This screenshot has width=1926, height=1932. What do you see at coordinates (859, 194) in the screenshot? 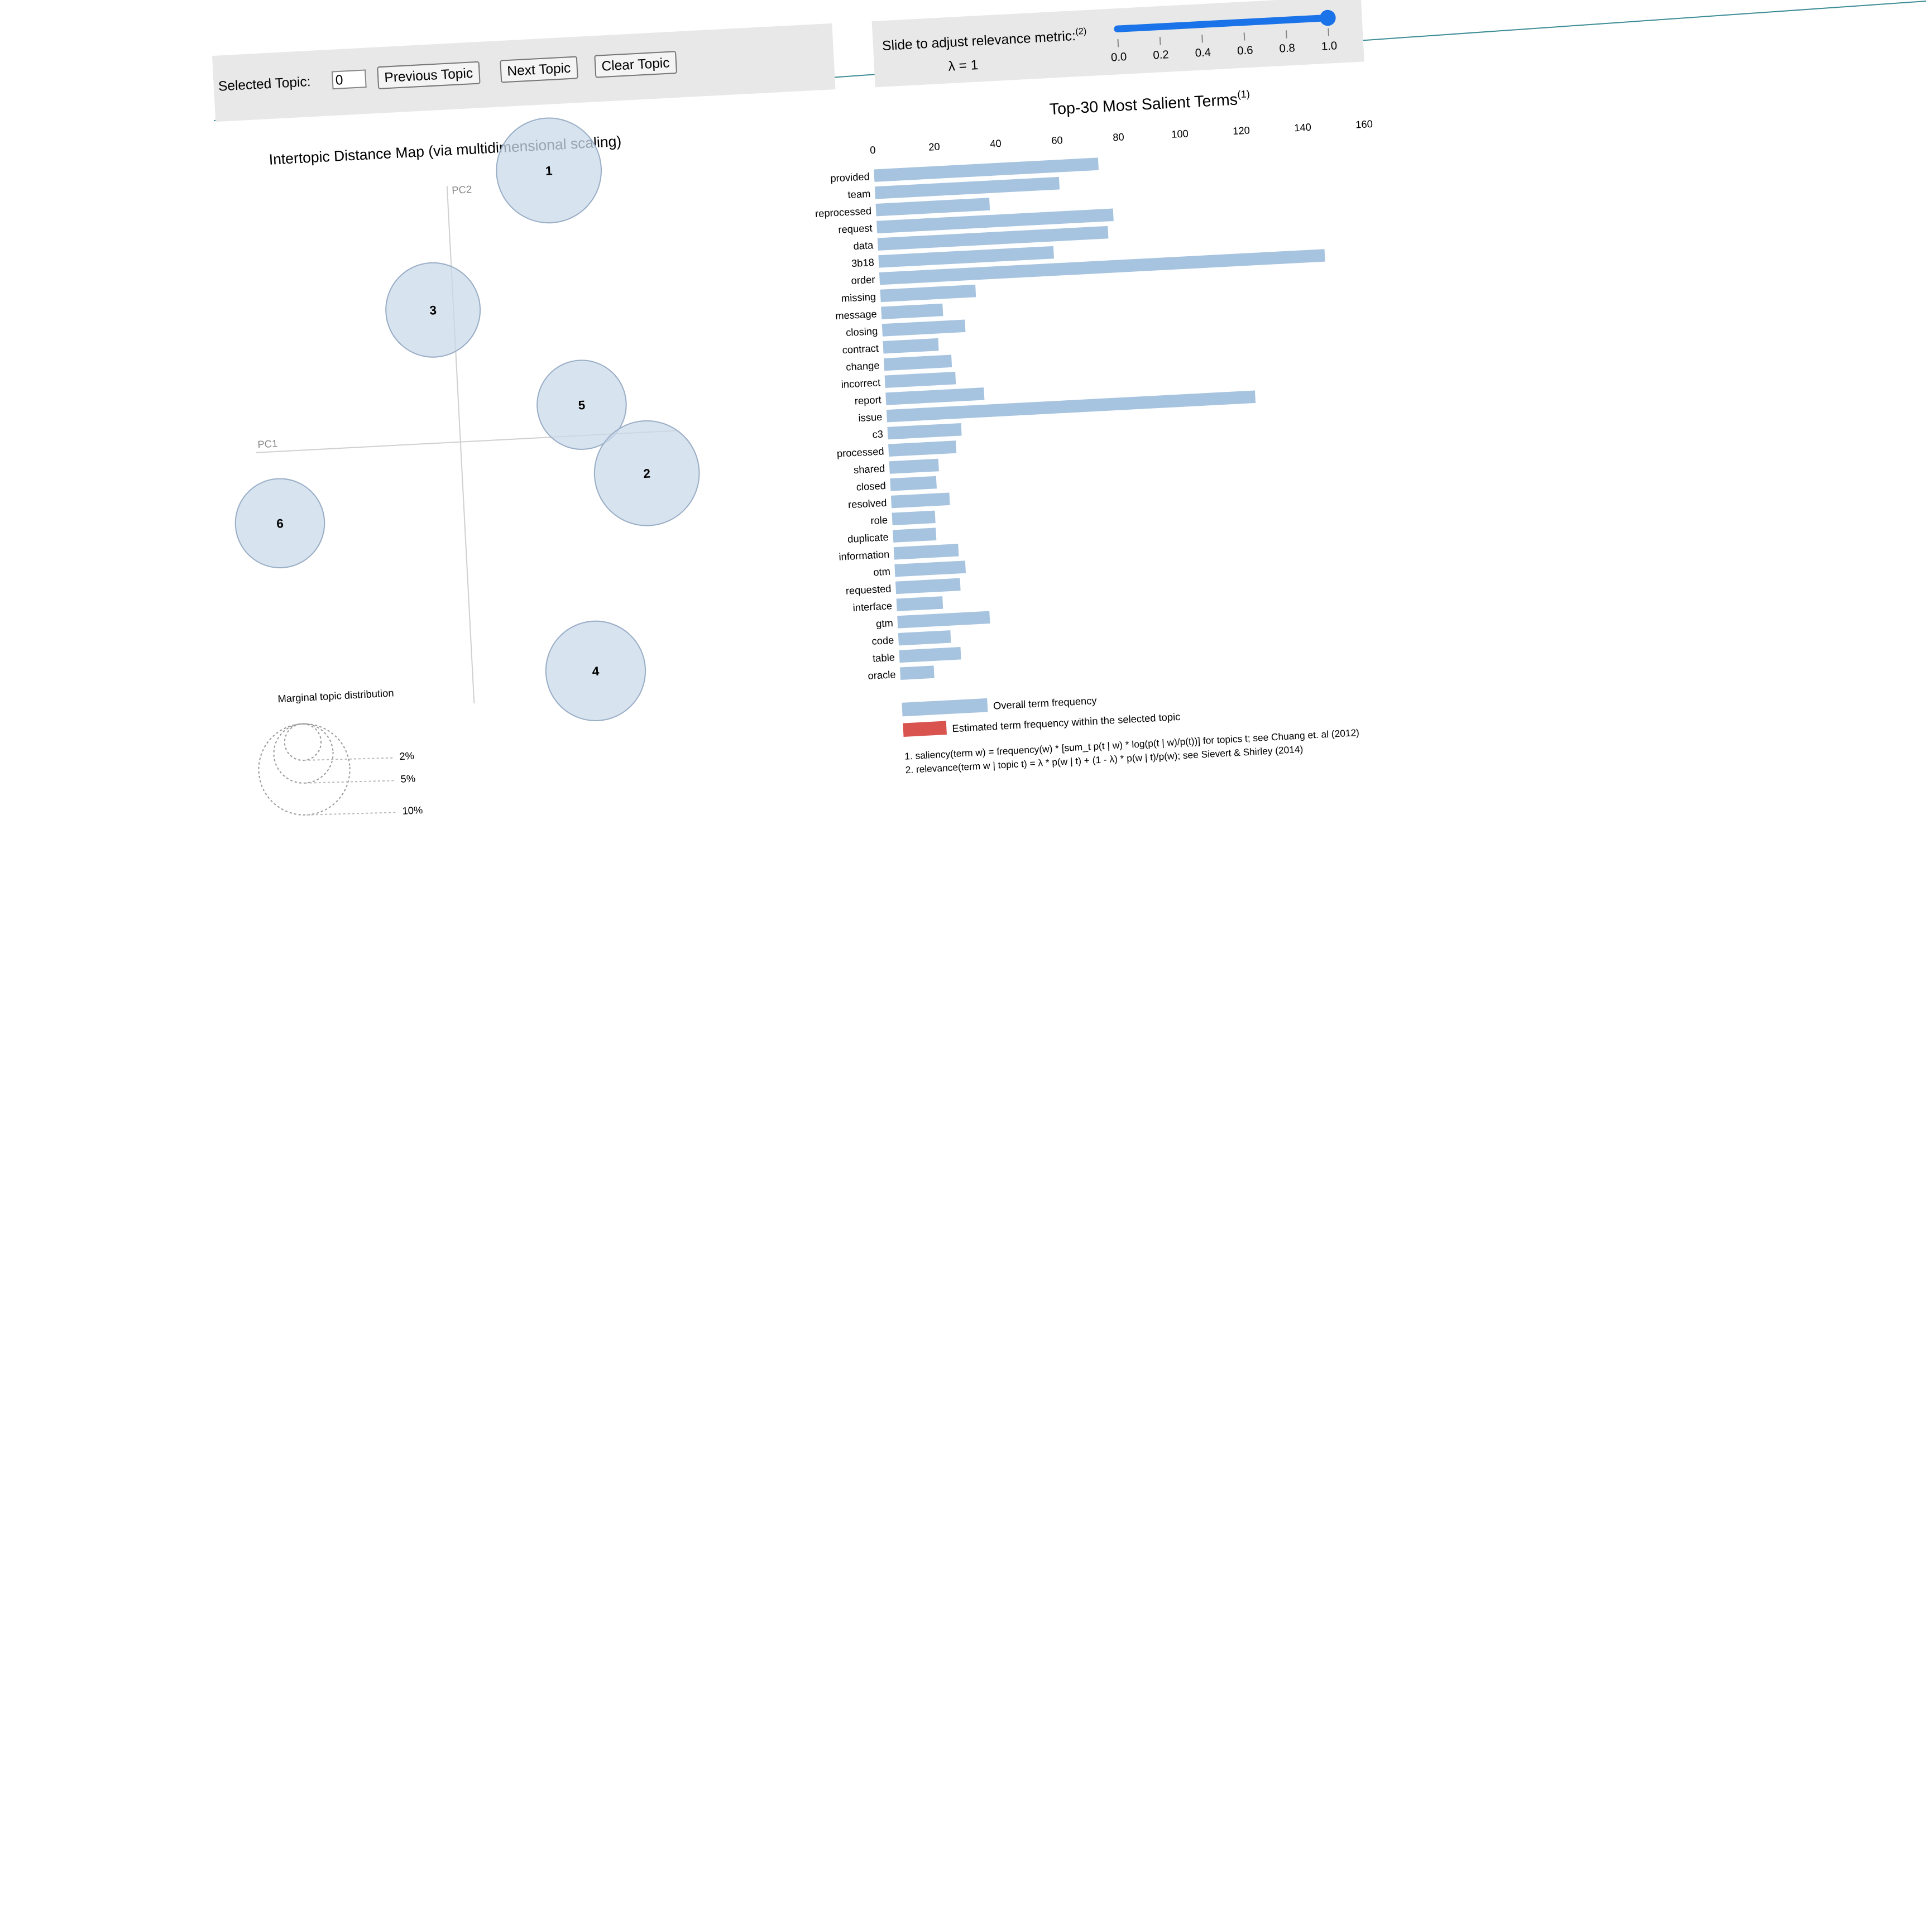
I see `term-label: team` at bounding box center [859, 194].